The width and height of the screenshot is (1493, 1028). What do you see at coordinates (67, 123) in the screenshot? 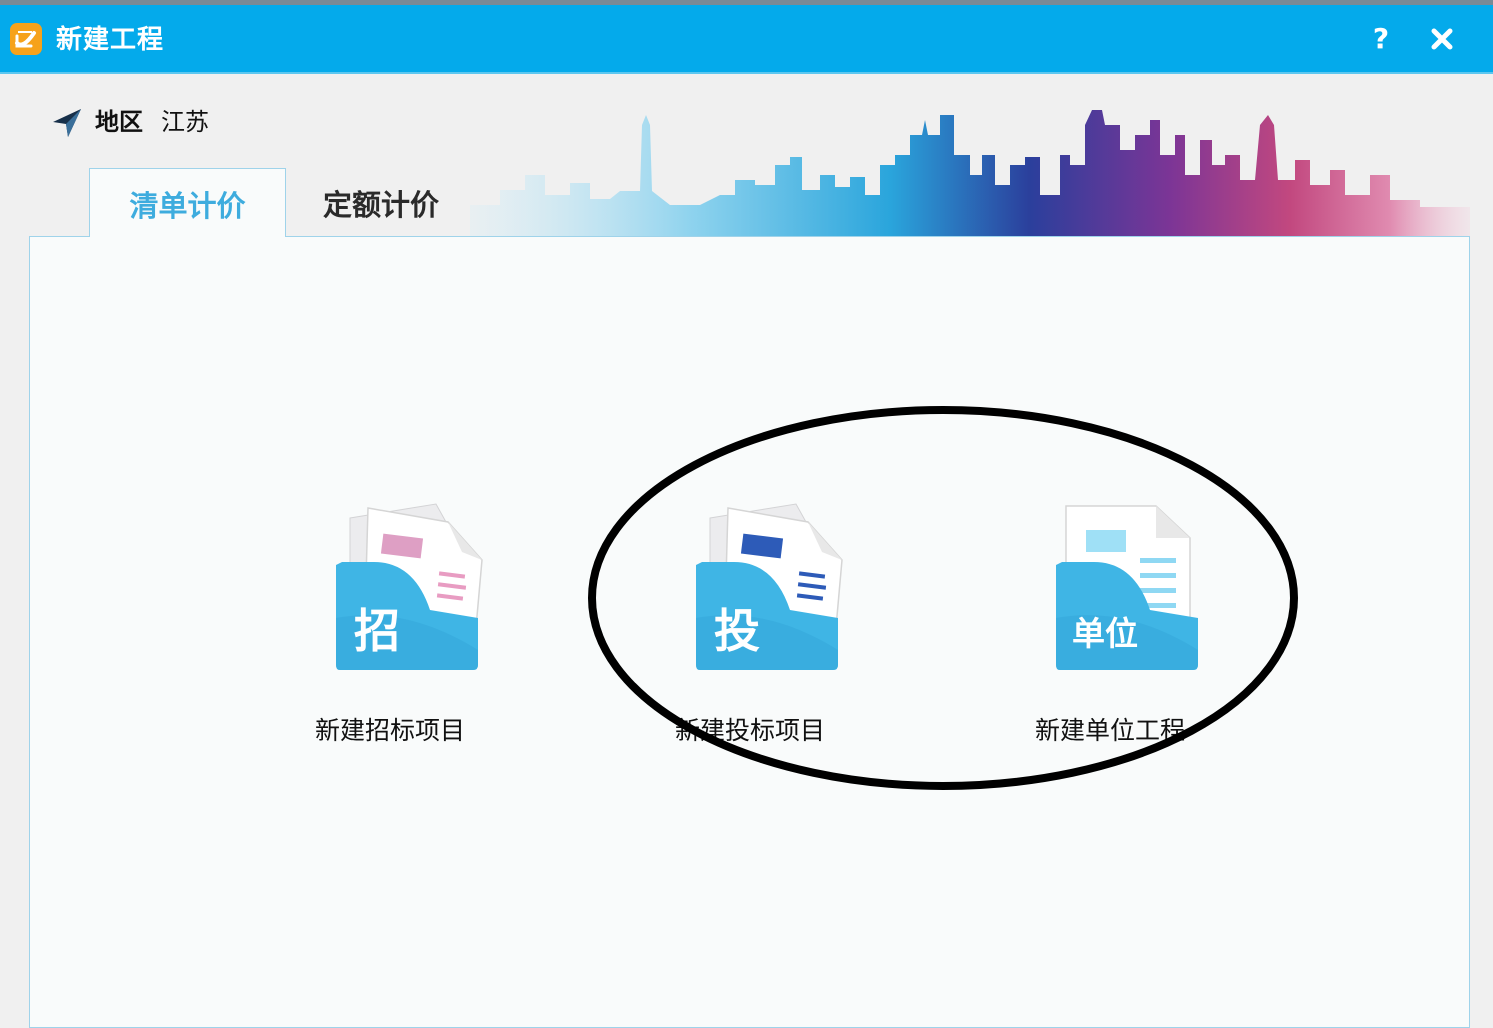
I see `location-arrow-icon` at bounding box center [67, 123].